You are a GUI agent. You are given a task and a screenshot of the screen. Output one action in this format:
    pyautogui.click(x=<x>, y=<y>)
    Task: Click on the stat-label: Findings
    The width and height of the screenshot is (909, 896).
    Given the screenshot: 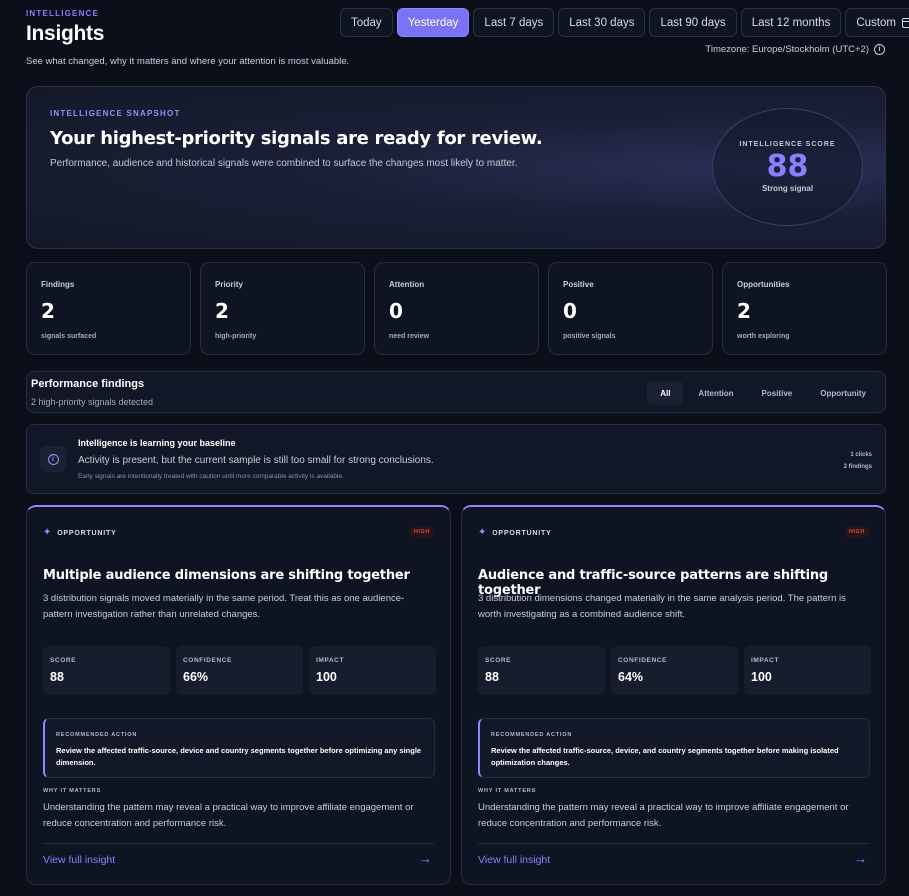 What is the action you would take?
    pyautogui.click(x=58, y=284)
    